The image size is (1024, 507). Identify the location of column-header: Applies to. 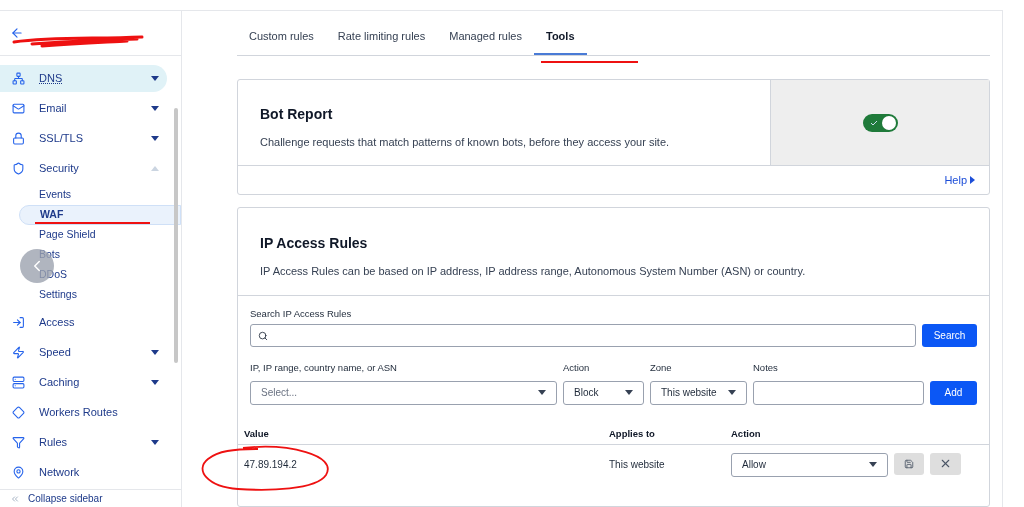
(632, 433).